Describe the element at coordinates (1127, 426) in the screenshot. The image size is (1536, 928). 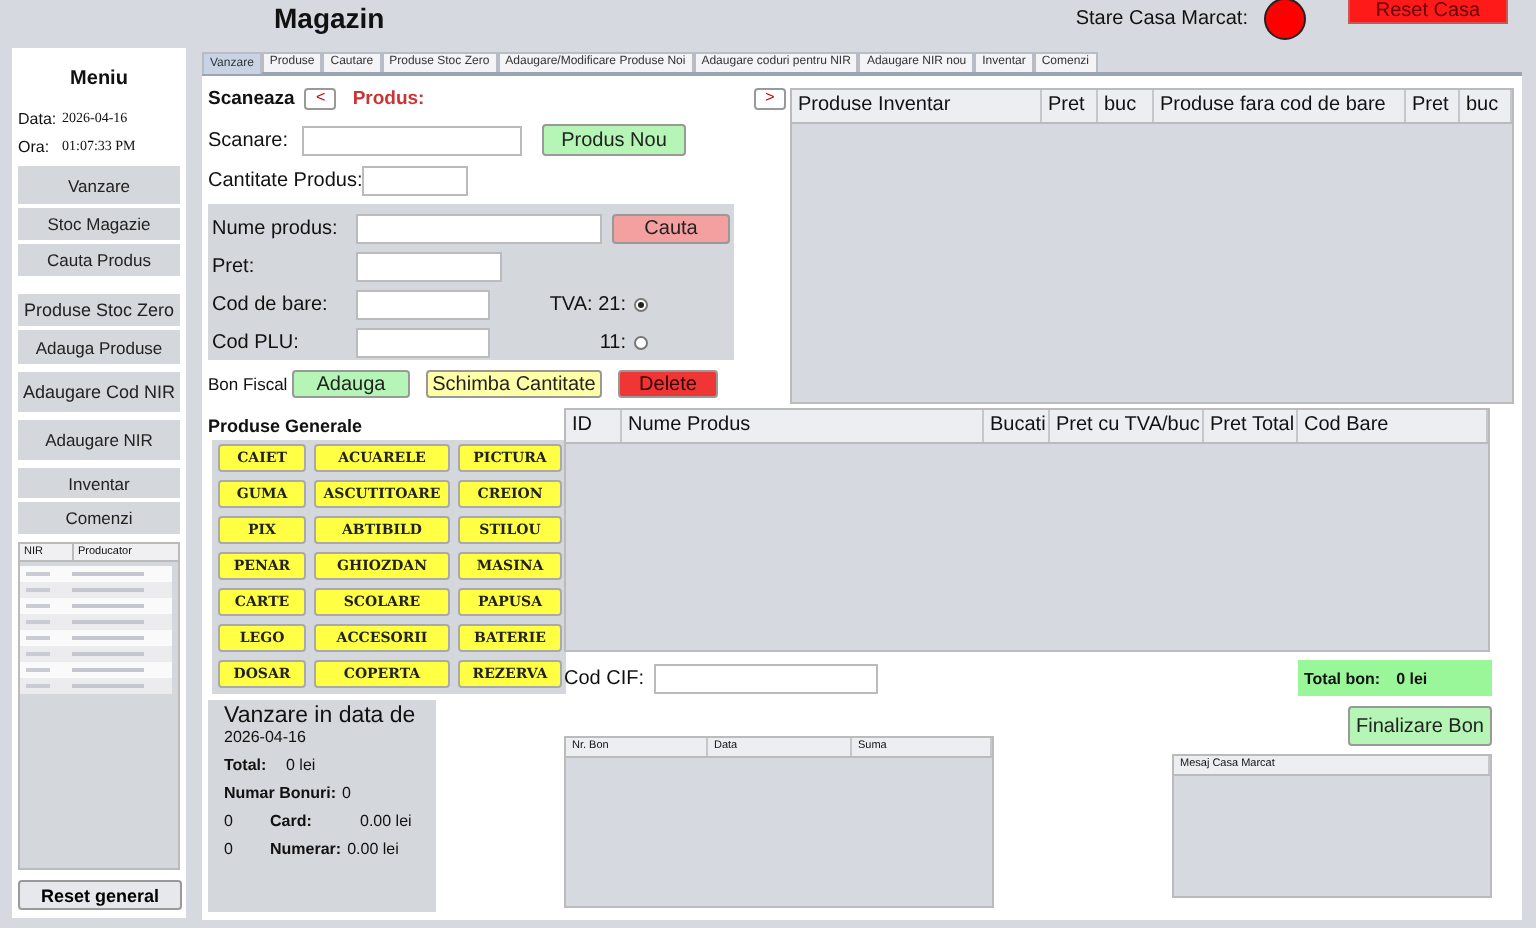
I see `column-header: Pret cu TVA/buc` at that location.